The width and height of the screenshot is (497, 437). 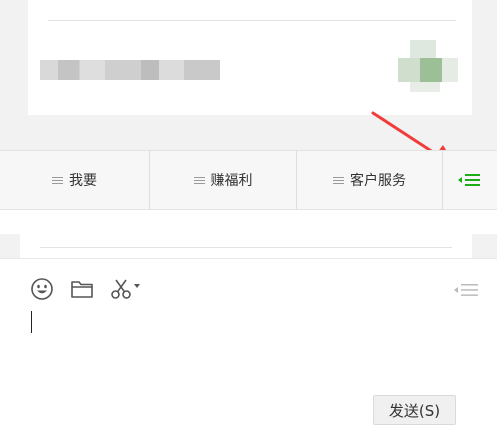 I want to click on folder-icon, so click(x=82, y=289).